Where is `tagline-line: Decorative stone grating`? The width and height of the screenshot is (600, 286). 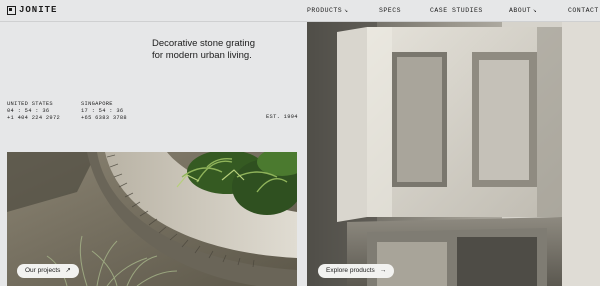
tagline-line: Decorative stone grating is located at coordinates (203, 43).